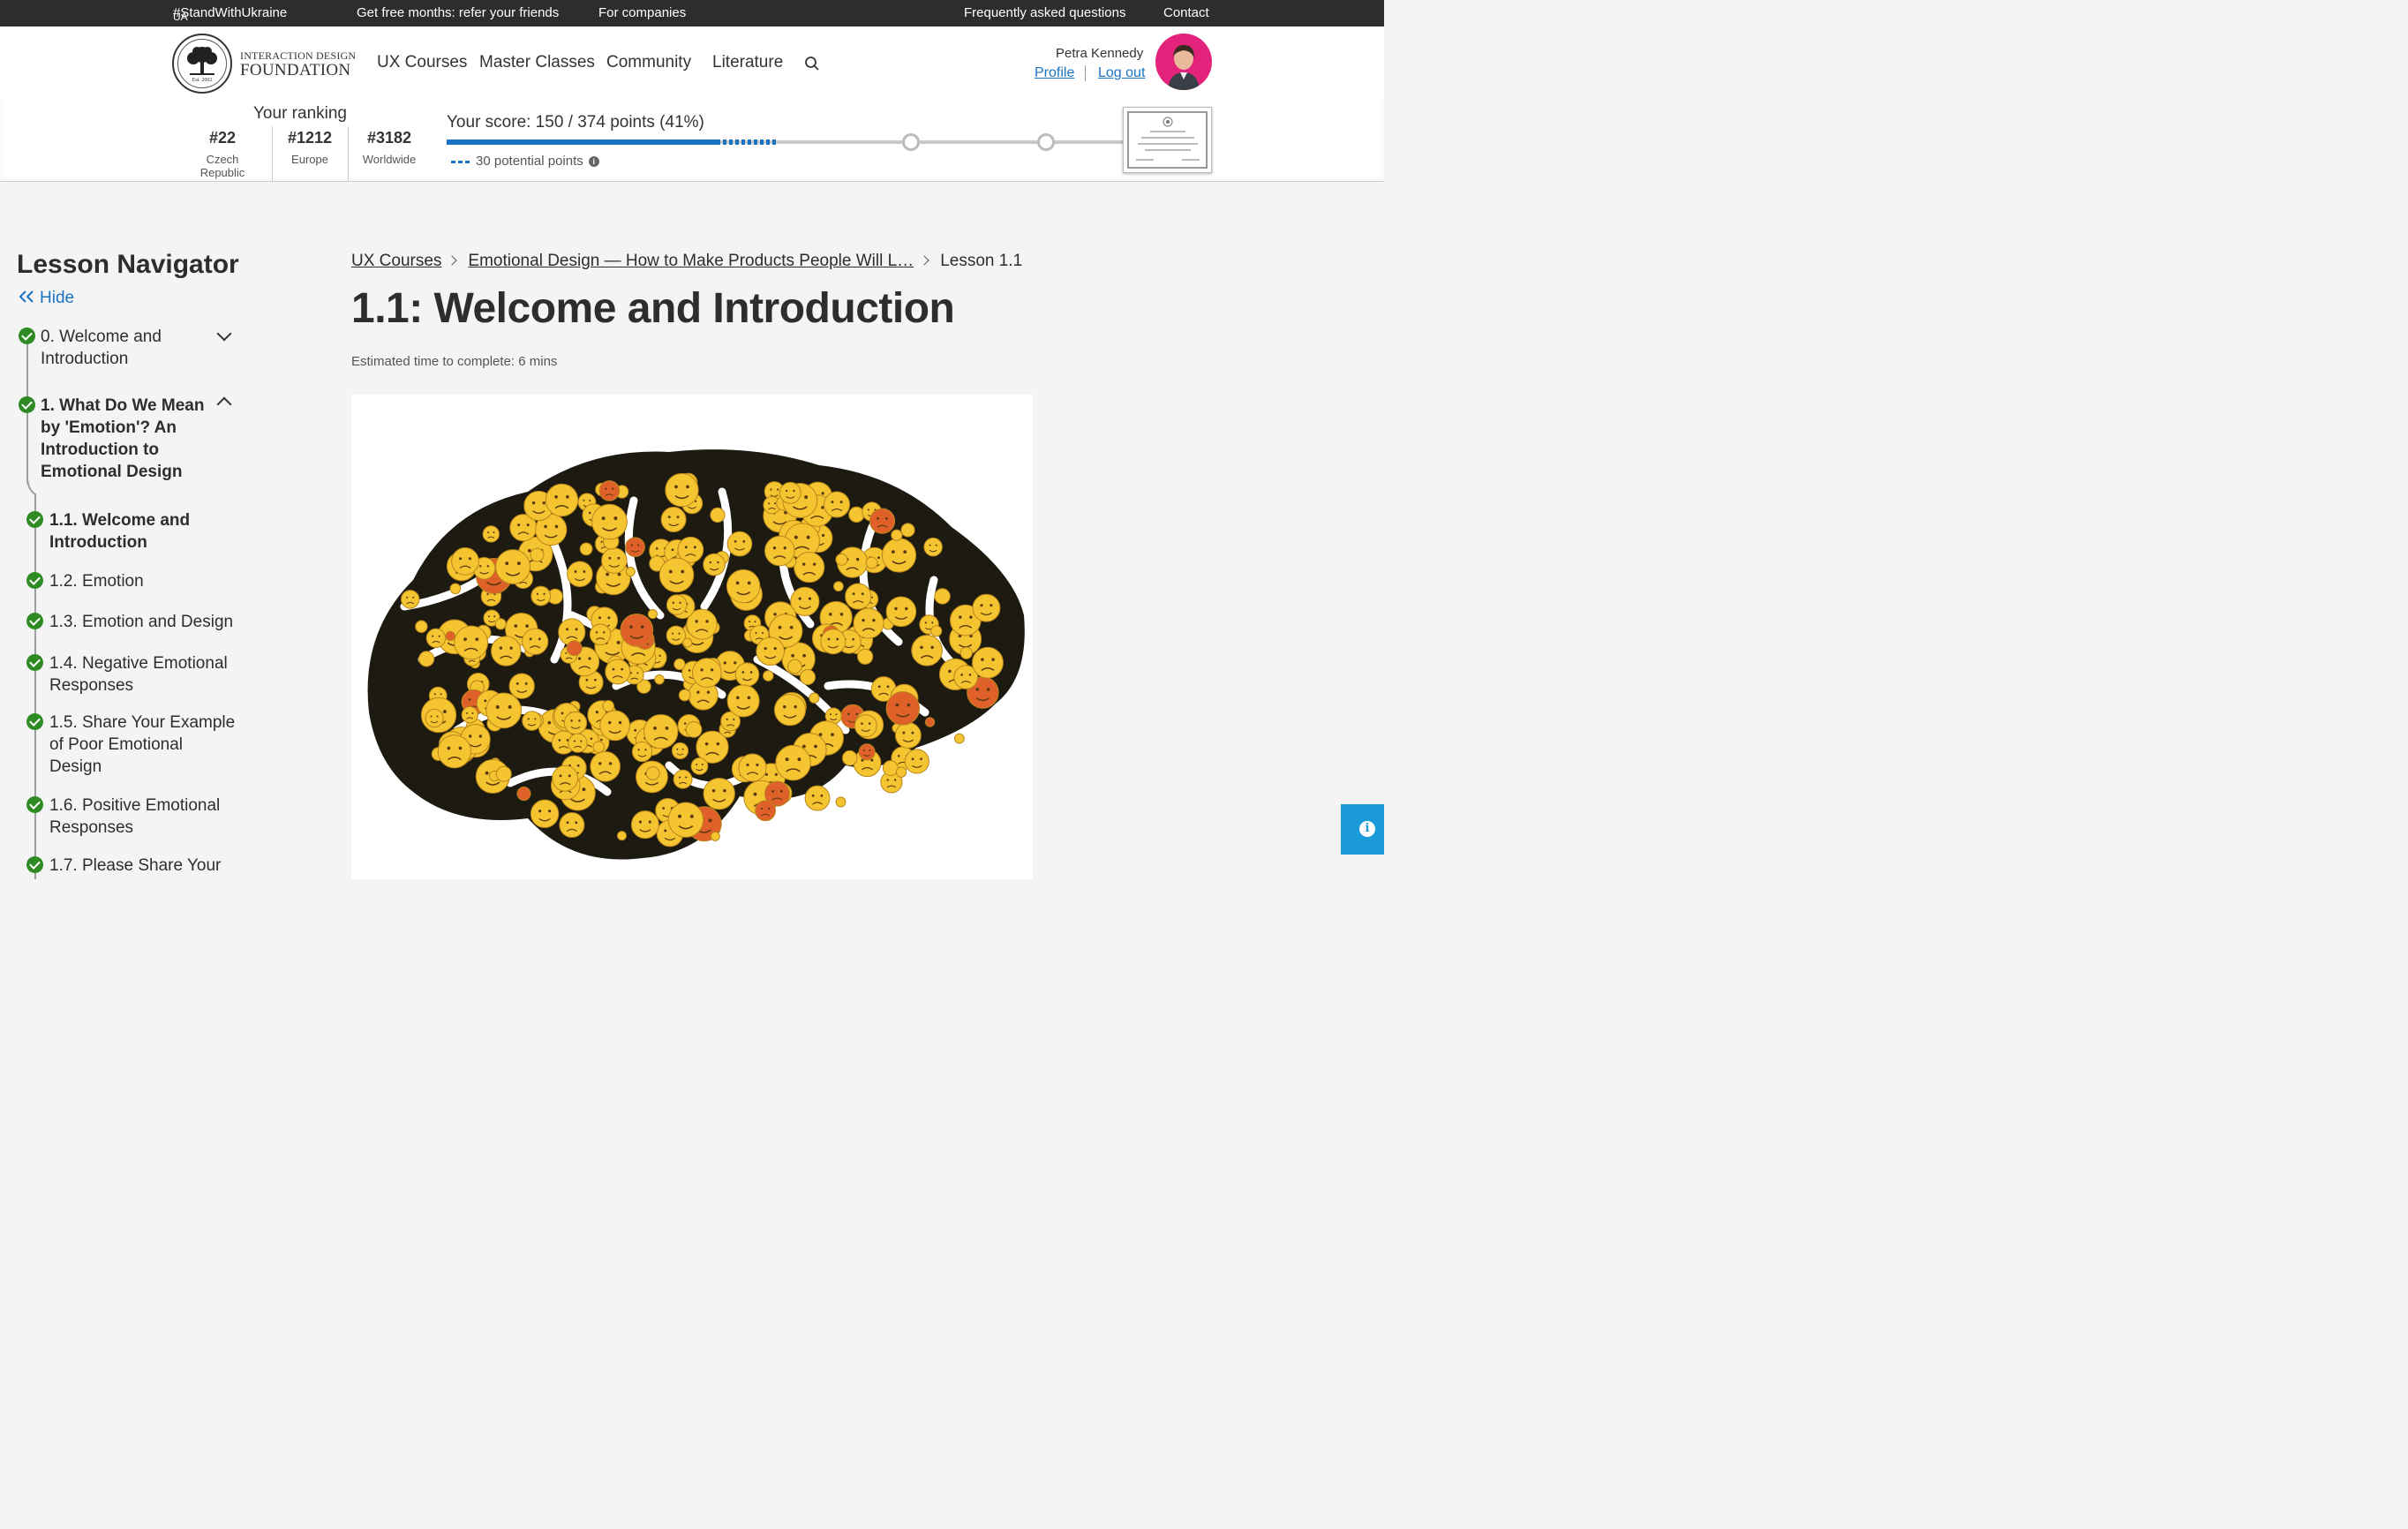  What do you see at coordinates (454, 361) in the screenshot?
I see `estimated-time: Estimated time to complete: 6 mins` at bounding box center [454, 361].